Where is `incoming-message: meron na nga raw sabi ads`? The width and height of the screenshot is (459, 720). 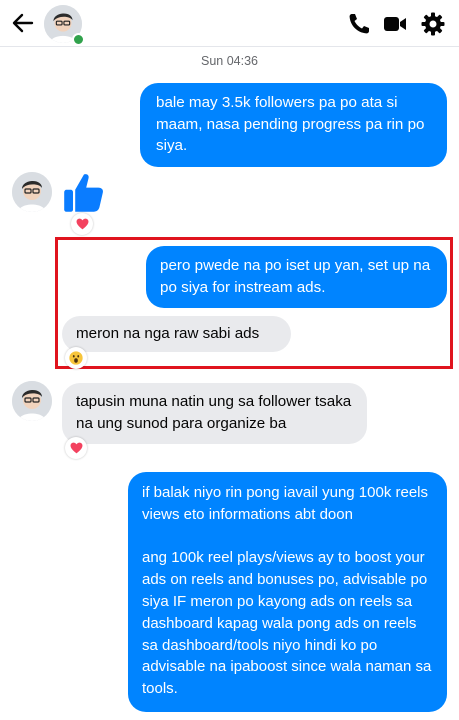
incoming-message: meron na nga raw sabi ads is located at coordinates (176, 334).